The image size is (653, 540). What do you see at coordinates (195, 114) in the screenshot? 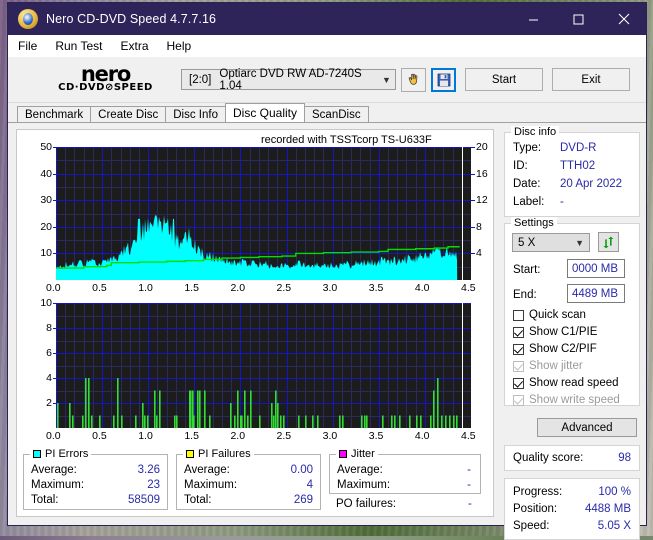
I see `tab-disc-info: Disc Info` at bounding box center [195, 114].